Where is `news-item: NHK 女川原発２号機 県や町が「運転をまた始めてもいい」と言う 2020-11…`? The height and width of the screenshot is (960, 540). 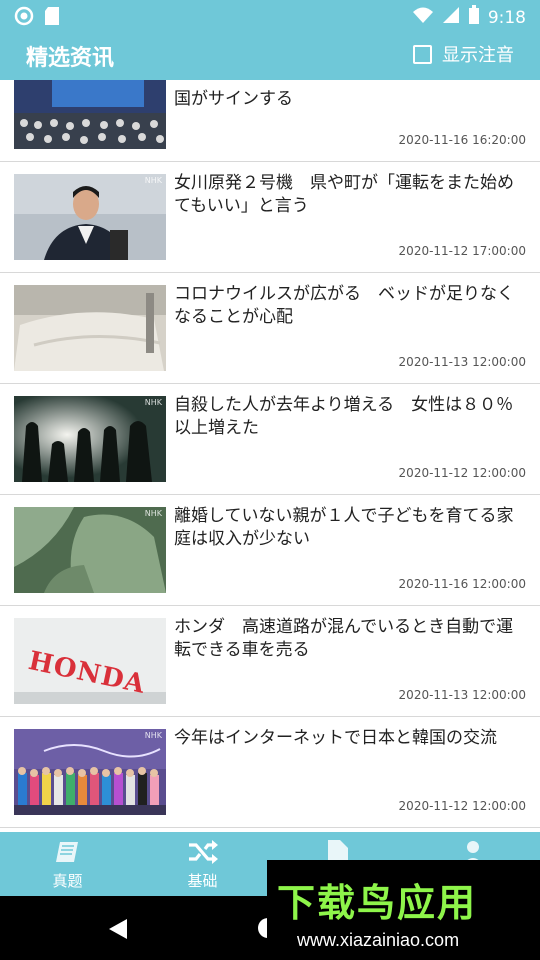 news-item: NHK 女川原発２号機 県や町が「運転をまた始めてもいい」と言う 2020-11… is located at coordinates (270, 217).